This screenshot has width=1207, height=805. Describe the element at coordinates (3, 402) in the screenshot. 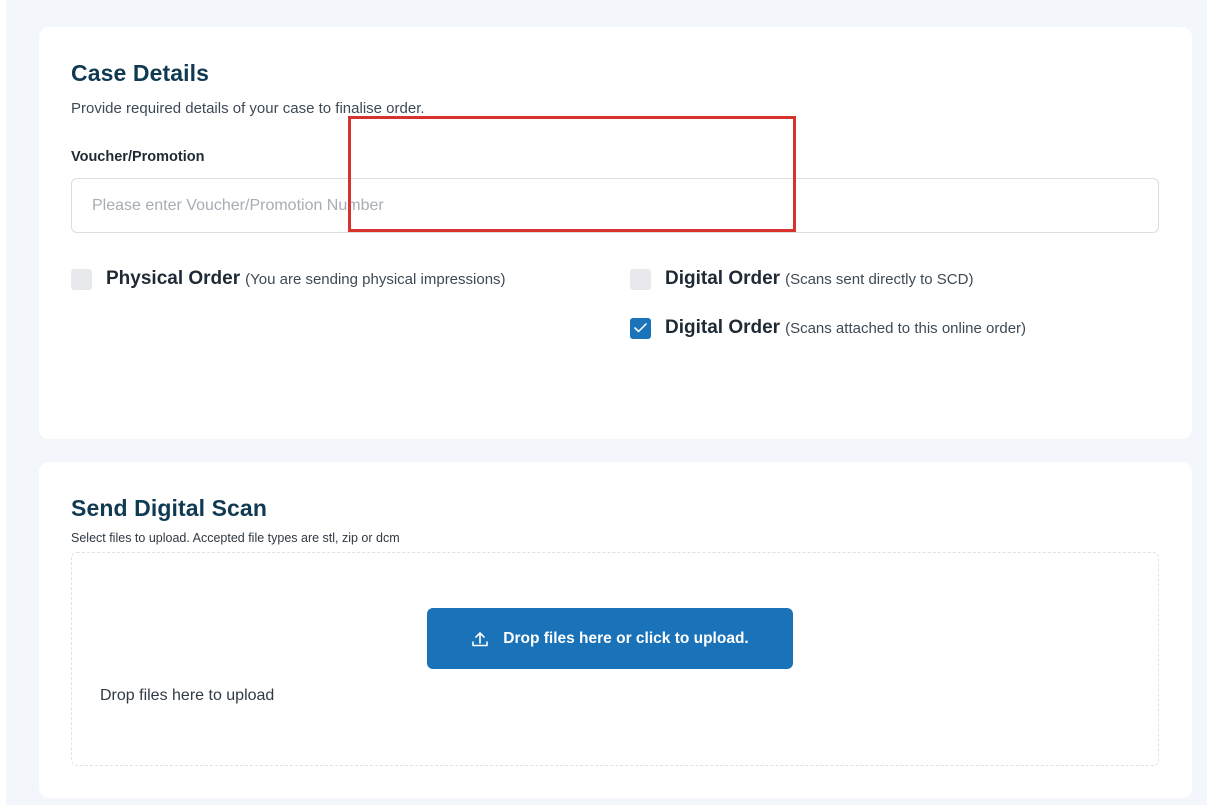

I see `left-edge-strip` at that location.